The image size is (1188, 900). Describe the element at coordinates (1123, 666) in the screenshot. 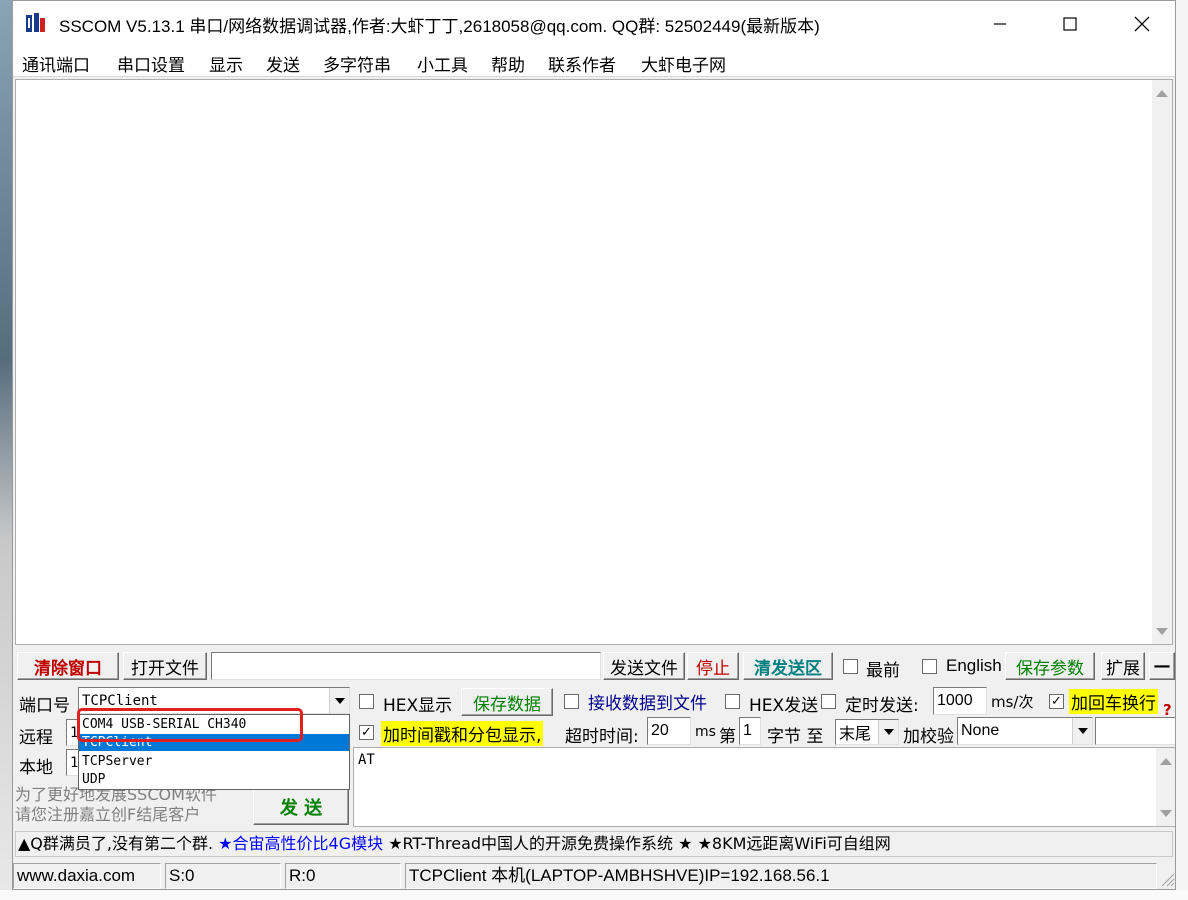

I see `expand-button: 扩展` at that location.